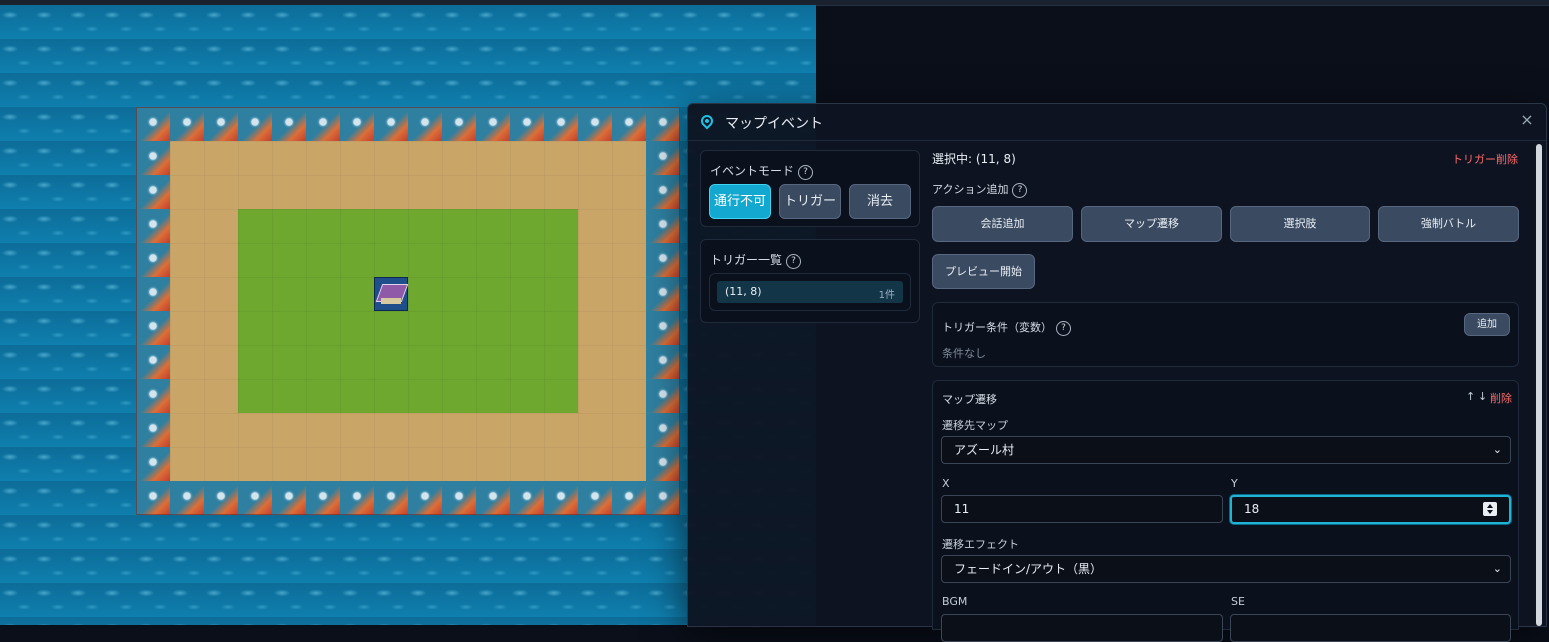 This screenshot has width=1549, height=642. What do you see at coordinates (1238, 601) in the screenshot?
I see `se-label: SE` at bounding box center [1238, 601].